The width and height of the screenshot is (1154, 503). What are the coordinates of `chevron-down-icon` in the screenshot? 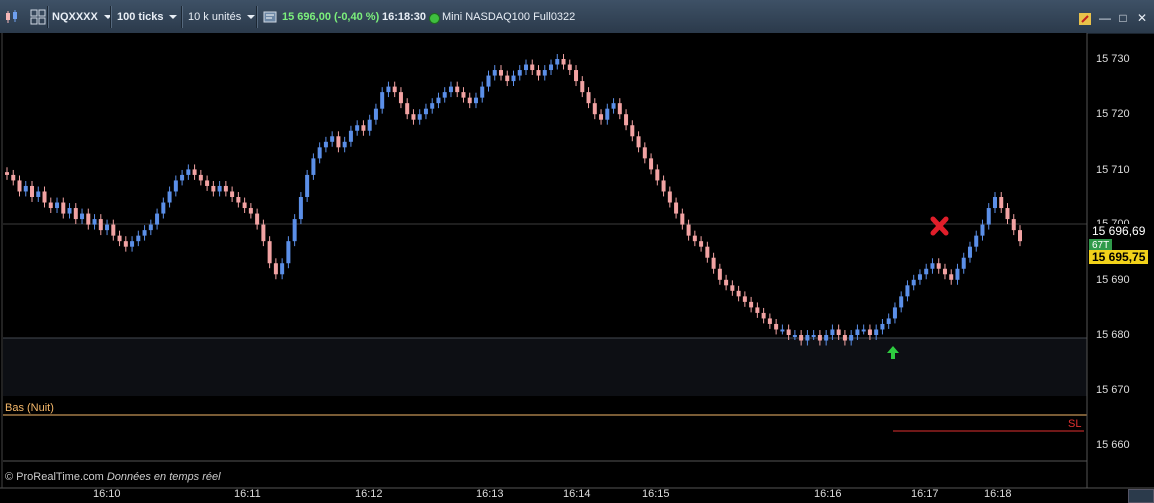 It's located at (251, 17).